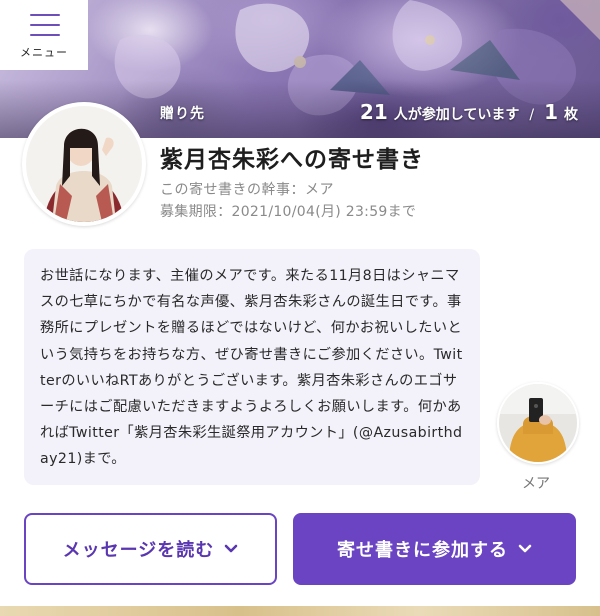 The height and width of the screenshot is (616, 600). I want to click on deadline-line: 募集期限：2021/10/04(月) 23:59まで, so click(288, 212).